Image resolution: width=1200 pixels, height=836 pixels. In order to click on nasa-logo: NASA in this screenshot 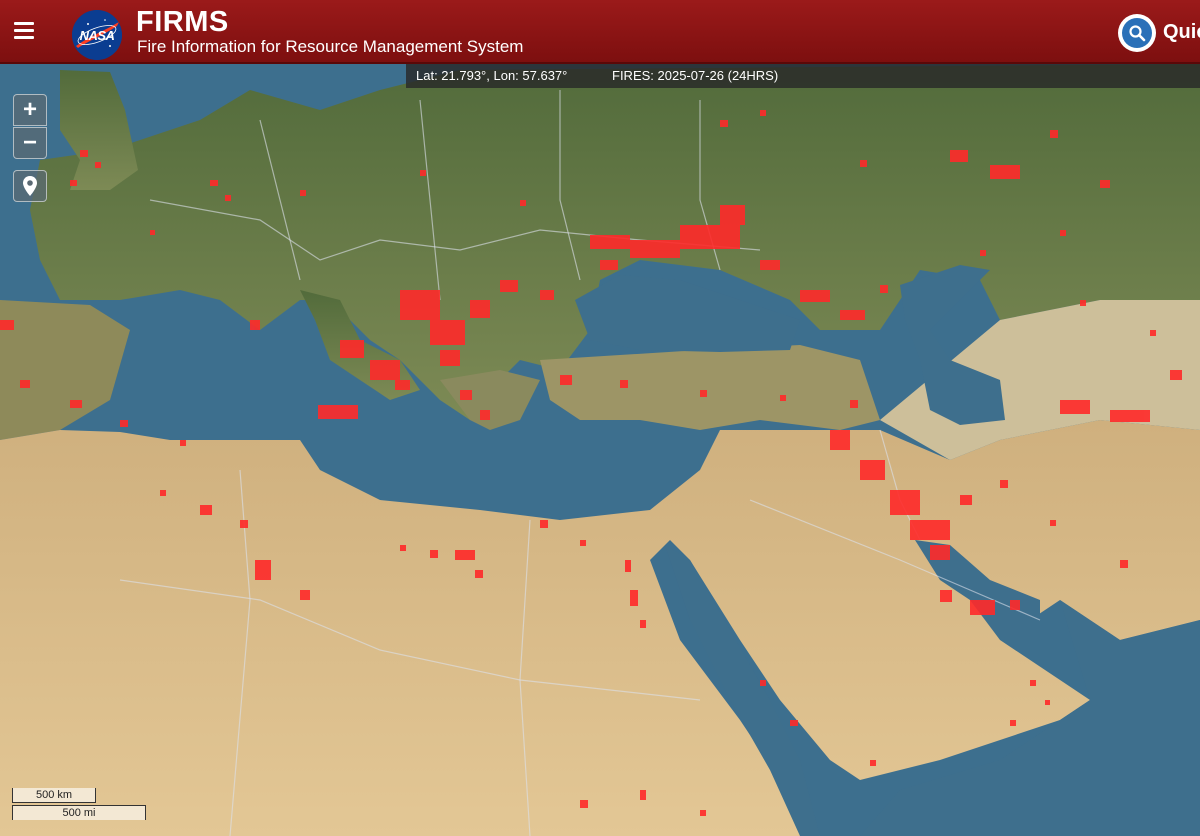, I will do `click(97, 35)`.